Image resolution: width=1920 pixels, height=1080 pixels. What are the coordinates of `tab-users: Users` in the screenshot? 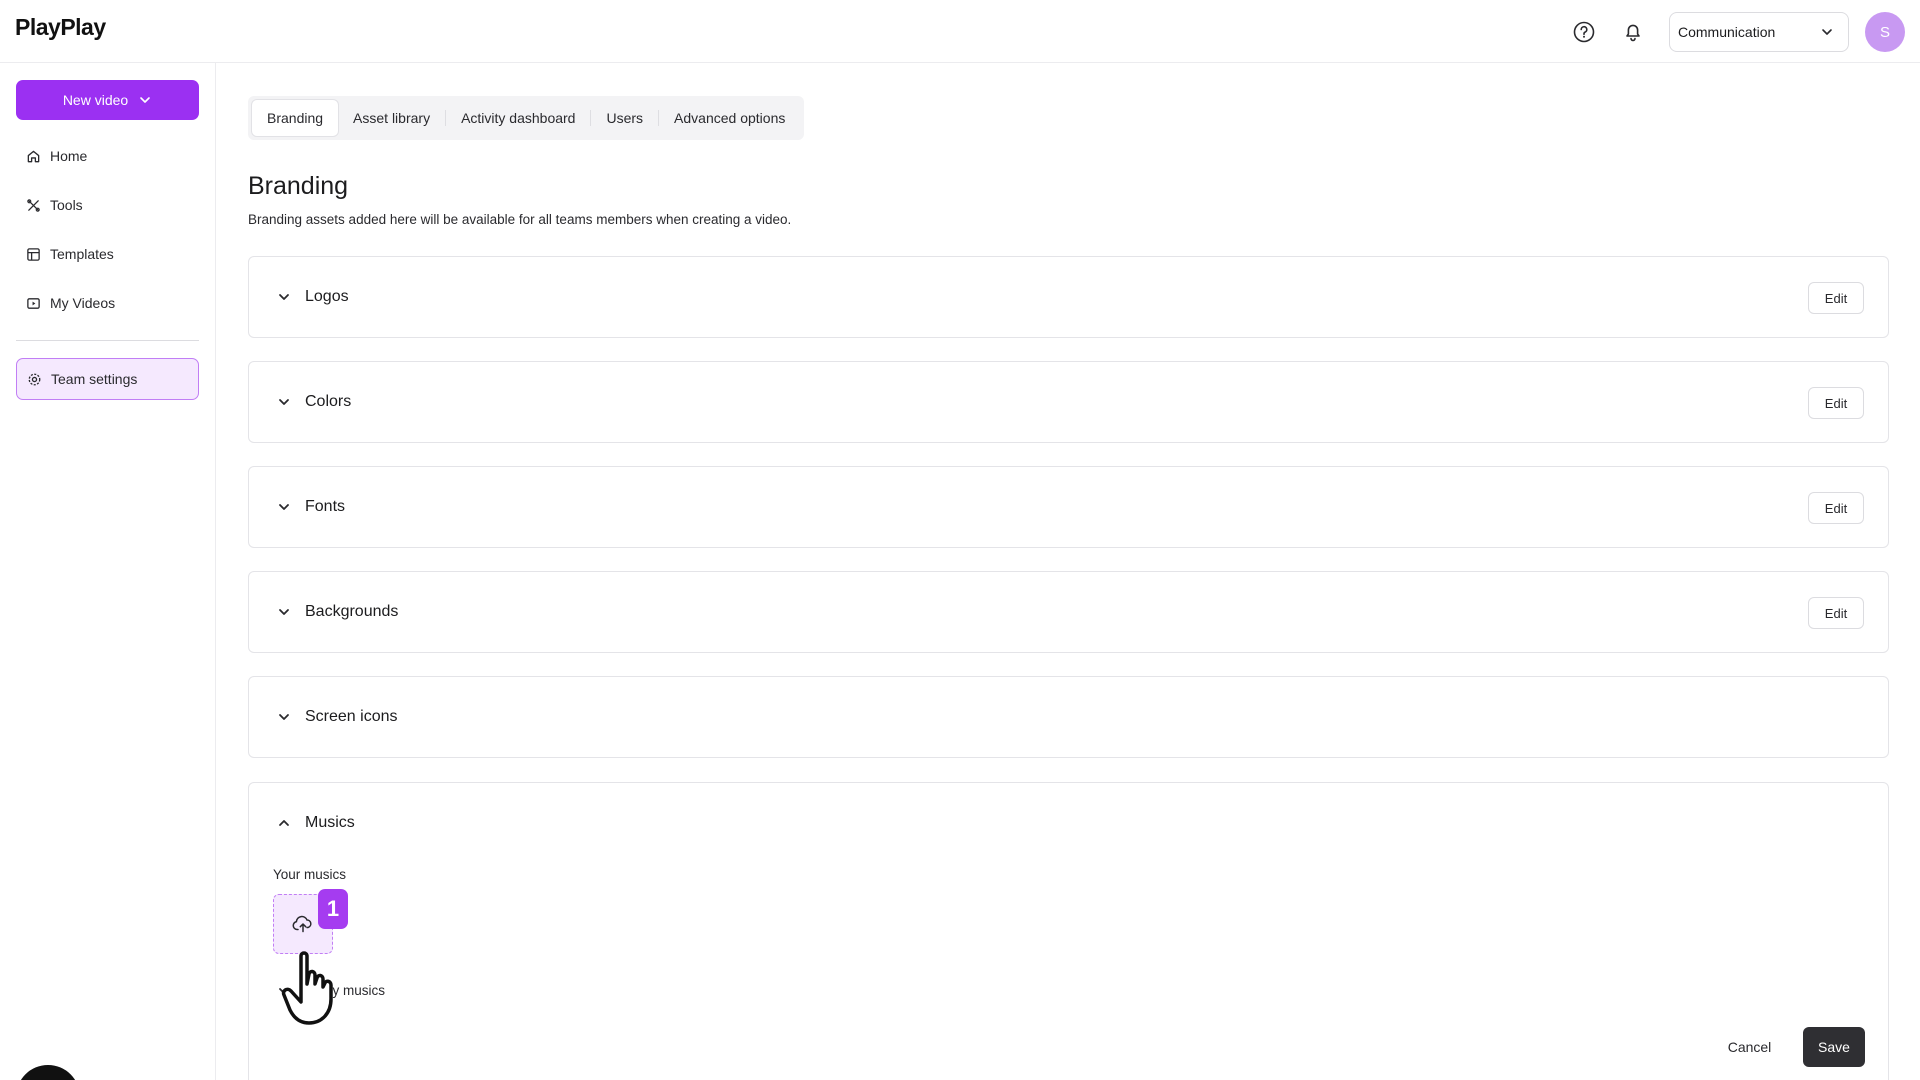 It's located at (624, 118).